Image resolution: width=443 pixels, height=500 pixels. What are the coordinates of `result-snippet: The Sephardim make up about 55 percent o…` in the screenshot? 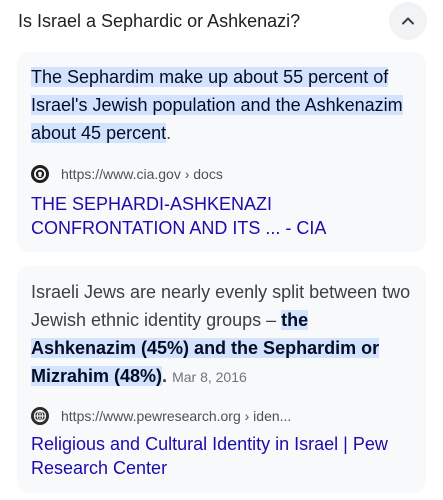 It's located at (221, 105).